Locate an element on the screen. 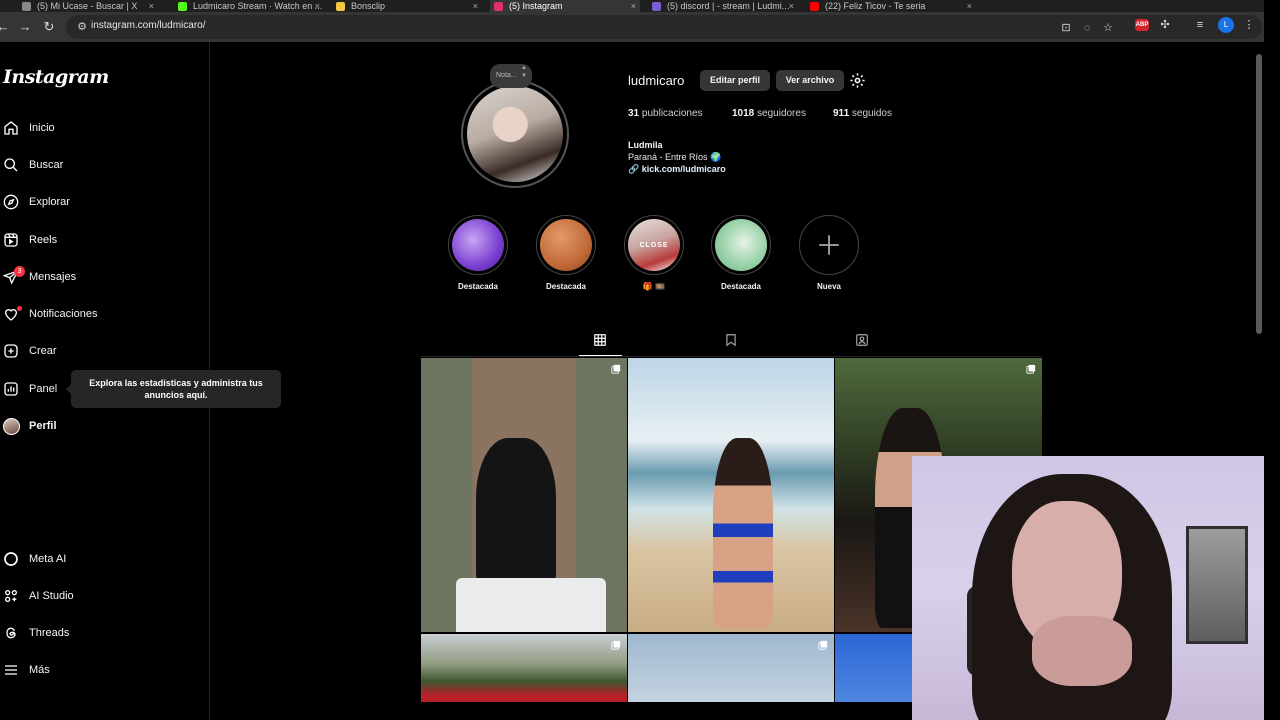  highlight-cover: CLOSE is located at coordinates (654, 245).